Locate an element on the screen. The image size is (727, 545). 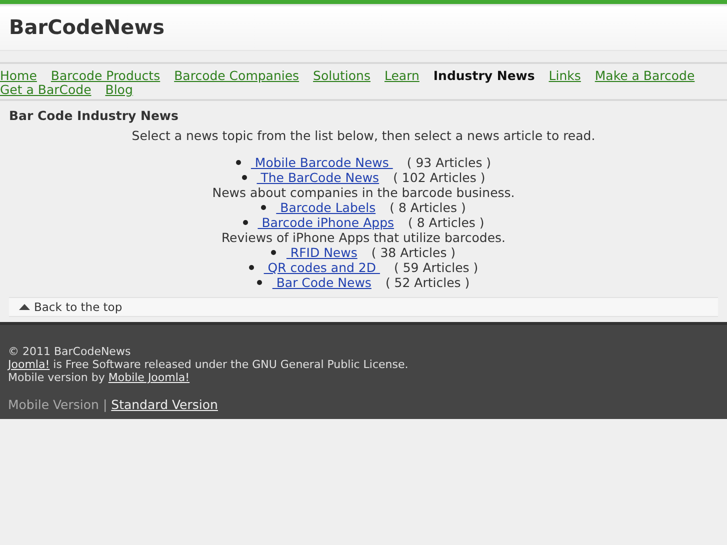
up-triangle-icon is located at coordinates (24, 307).